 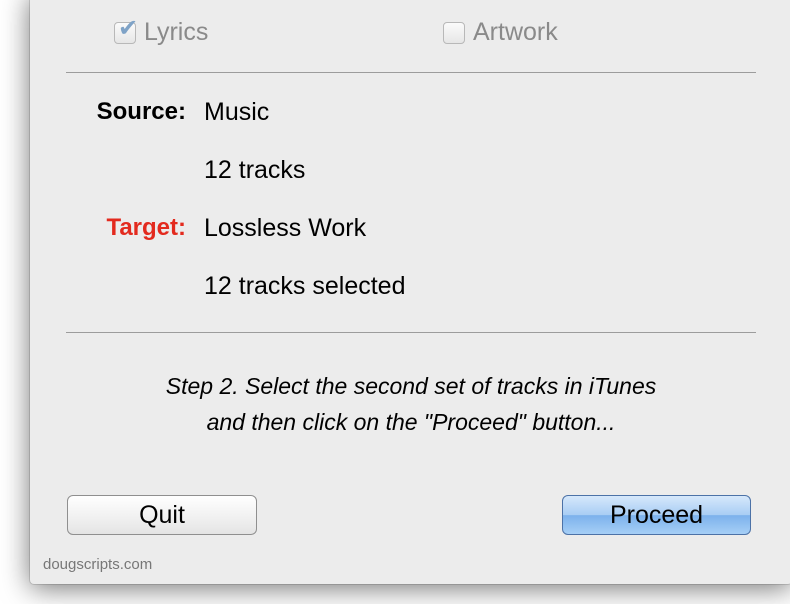 What do you see at coordinates (411, 72) in the screenshot?
I see `divider-top` at bounding box center [411, 72].